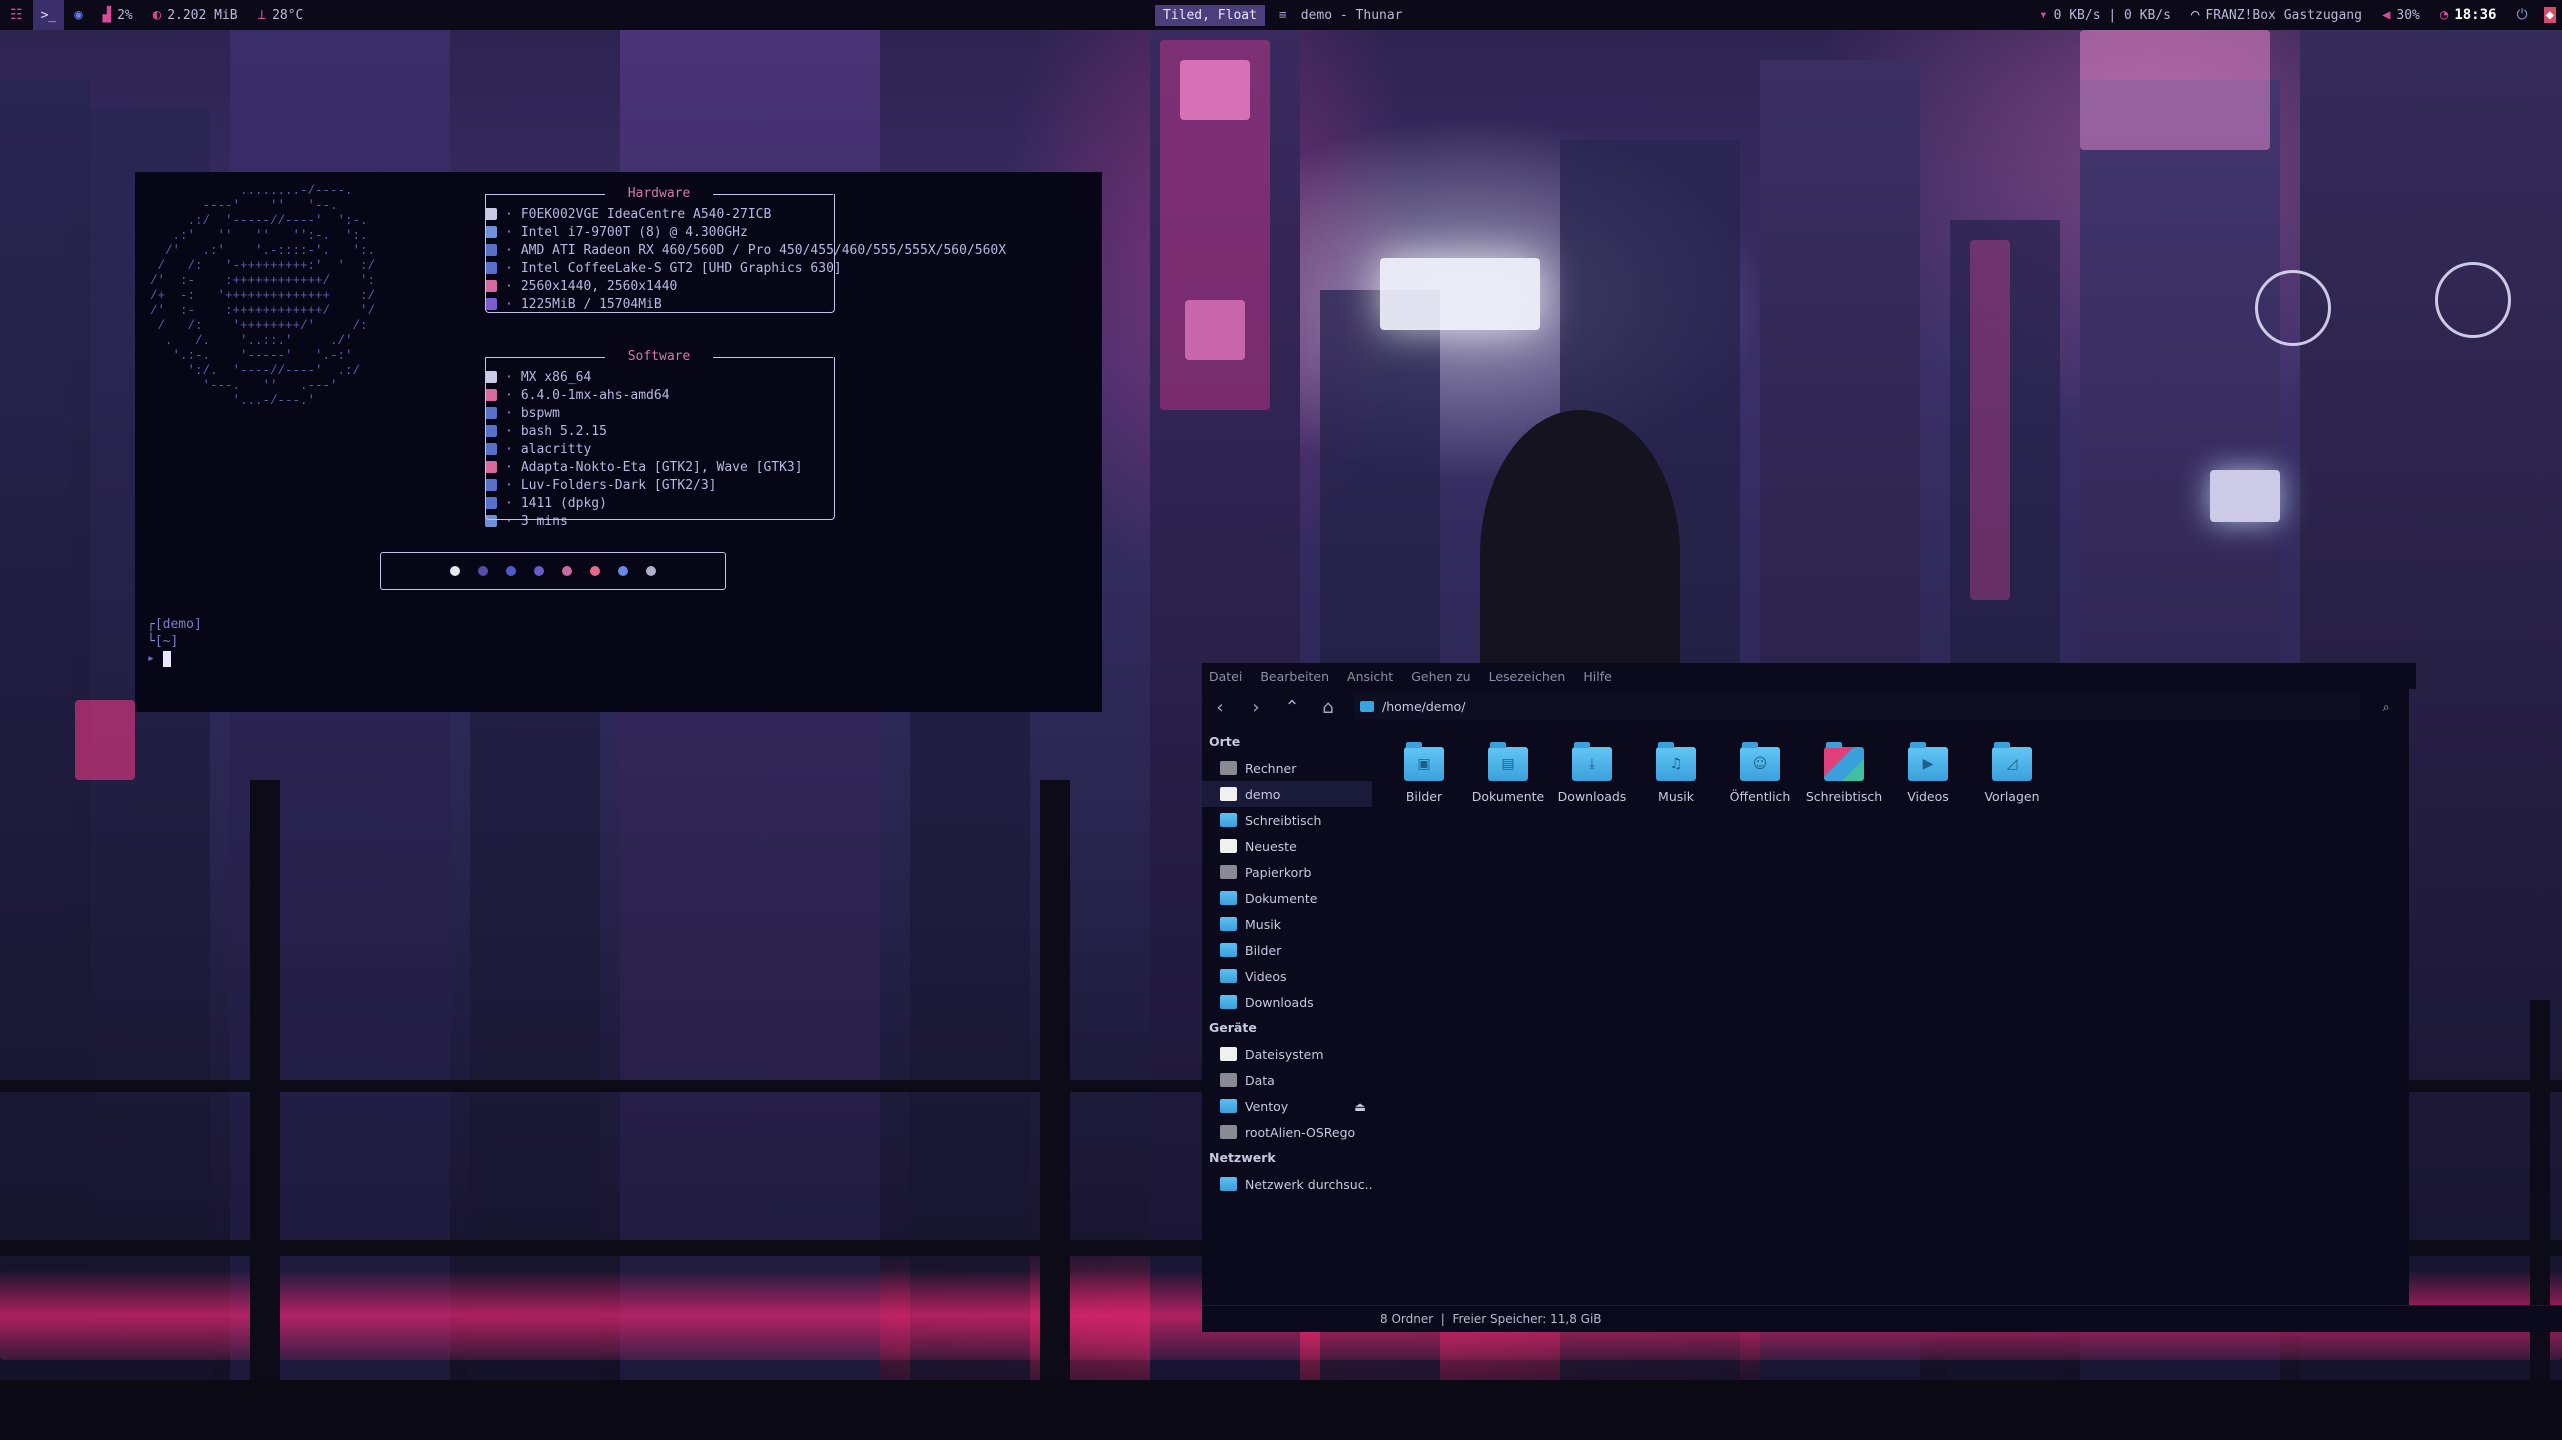  I want to click on sidebar-item-label: Dokumente, so click(1281, 898).